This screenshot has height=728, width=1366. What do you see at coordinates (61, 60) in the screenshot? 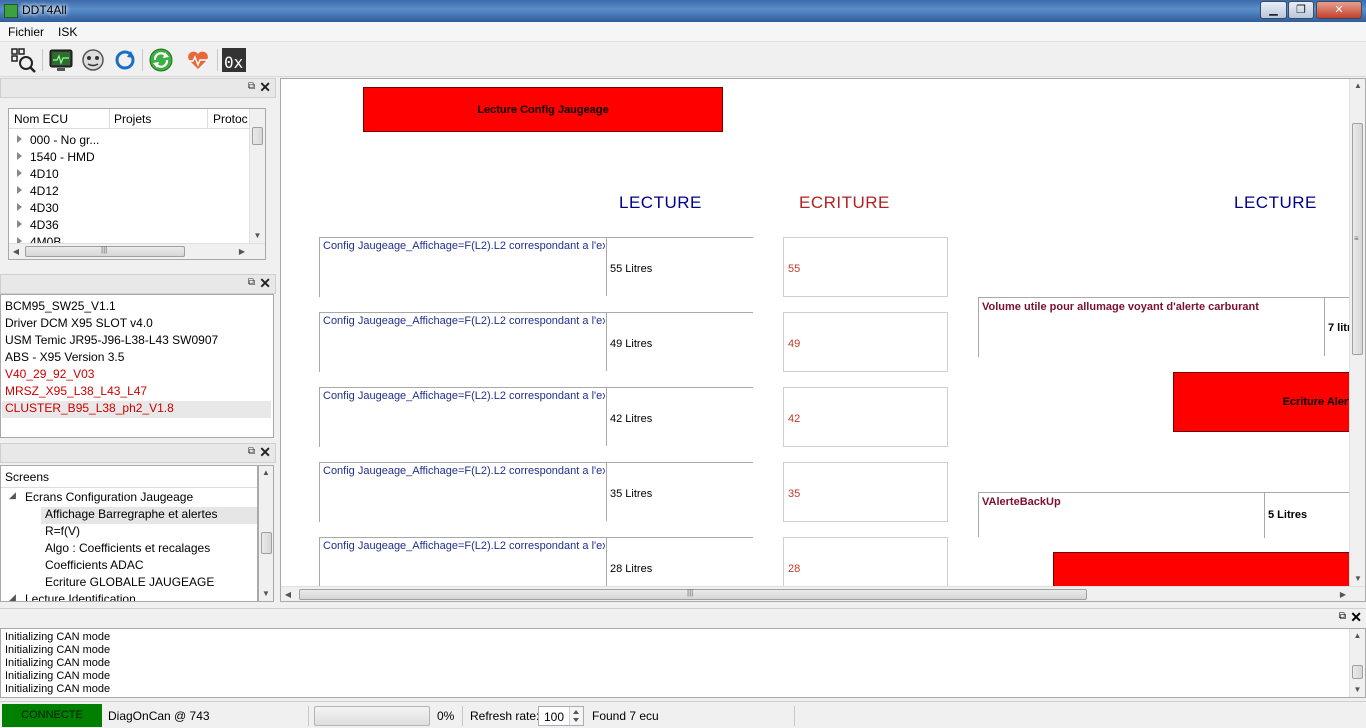
I see `monitor-icon` at bounding box center [61, 60].